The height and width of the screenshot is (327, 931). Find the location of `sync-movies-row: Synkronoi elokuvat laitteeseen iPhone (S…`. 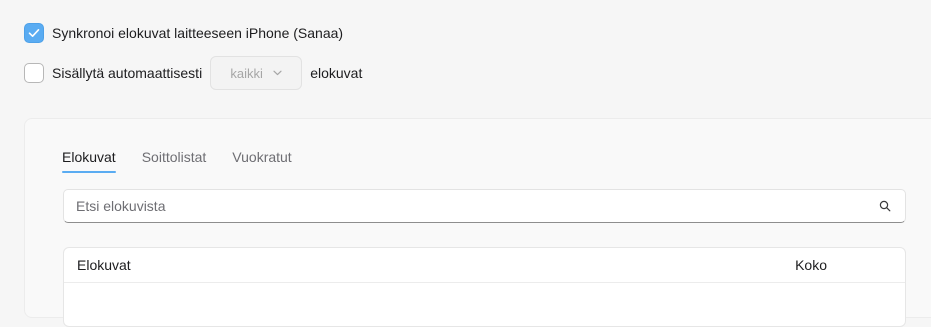

sync-movies-row: Synkronoi elokuvat laitteeseen iPhone (S… is located at coordinates (183, 33).